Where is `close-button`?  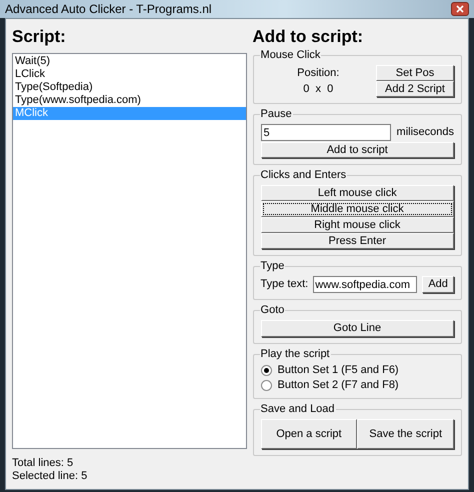
close-button is located at coordinates (460, 9).